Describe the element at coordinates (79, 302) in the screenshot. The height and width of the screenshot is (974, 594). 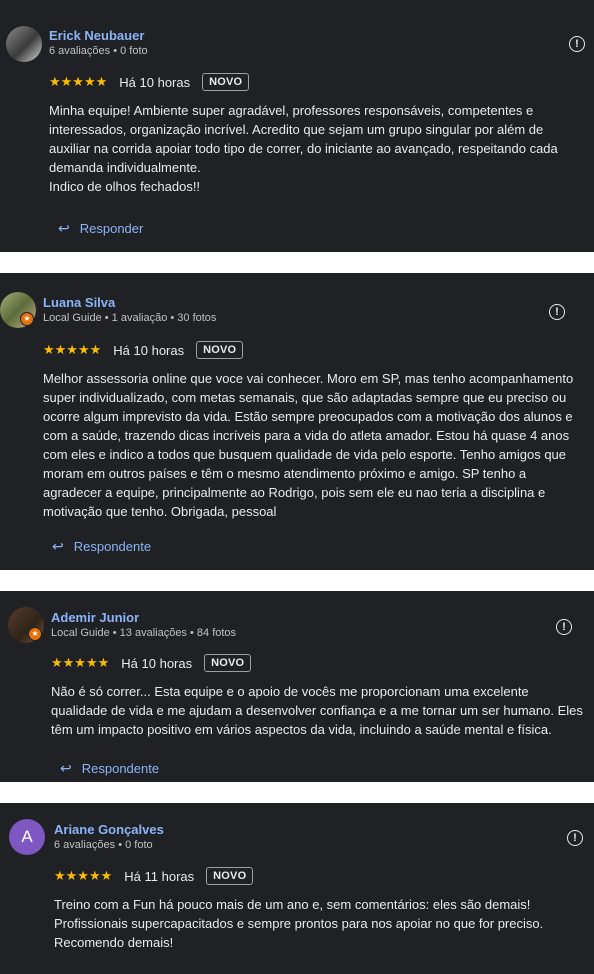
I see `reviewer-name: Luana Silva` at that location.